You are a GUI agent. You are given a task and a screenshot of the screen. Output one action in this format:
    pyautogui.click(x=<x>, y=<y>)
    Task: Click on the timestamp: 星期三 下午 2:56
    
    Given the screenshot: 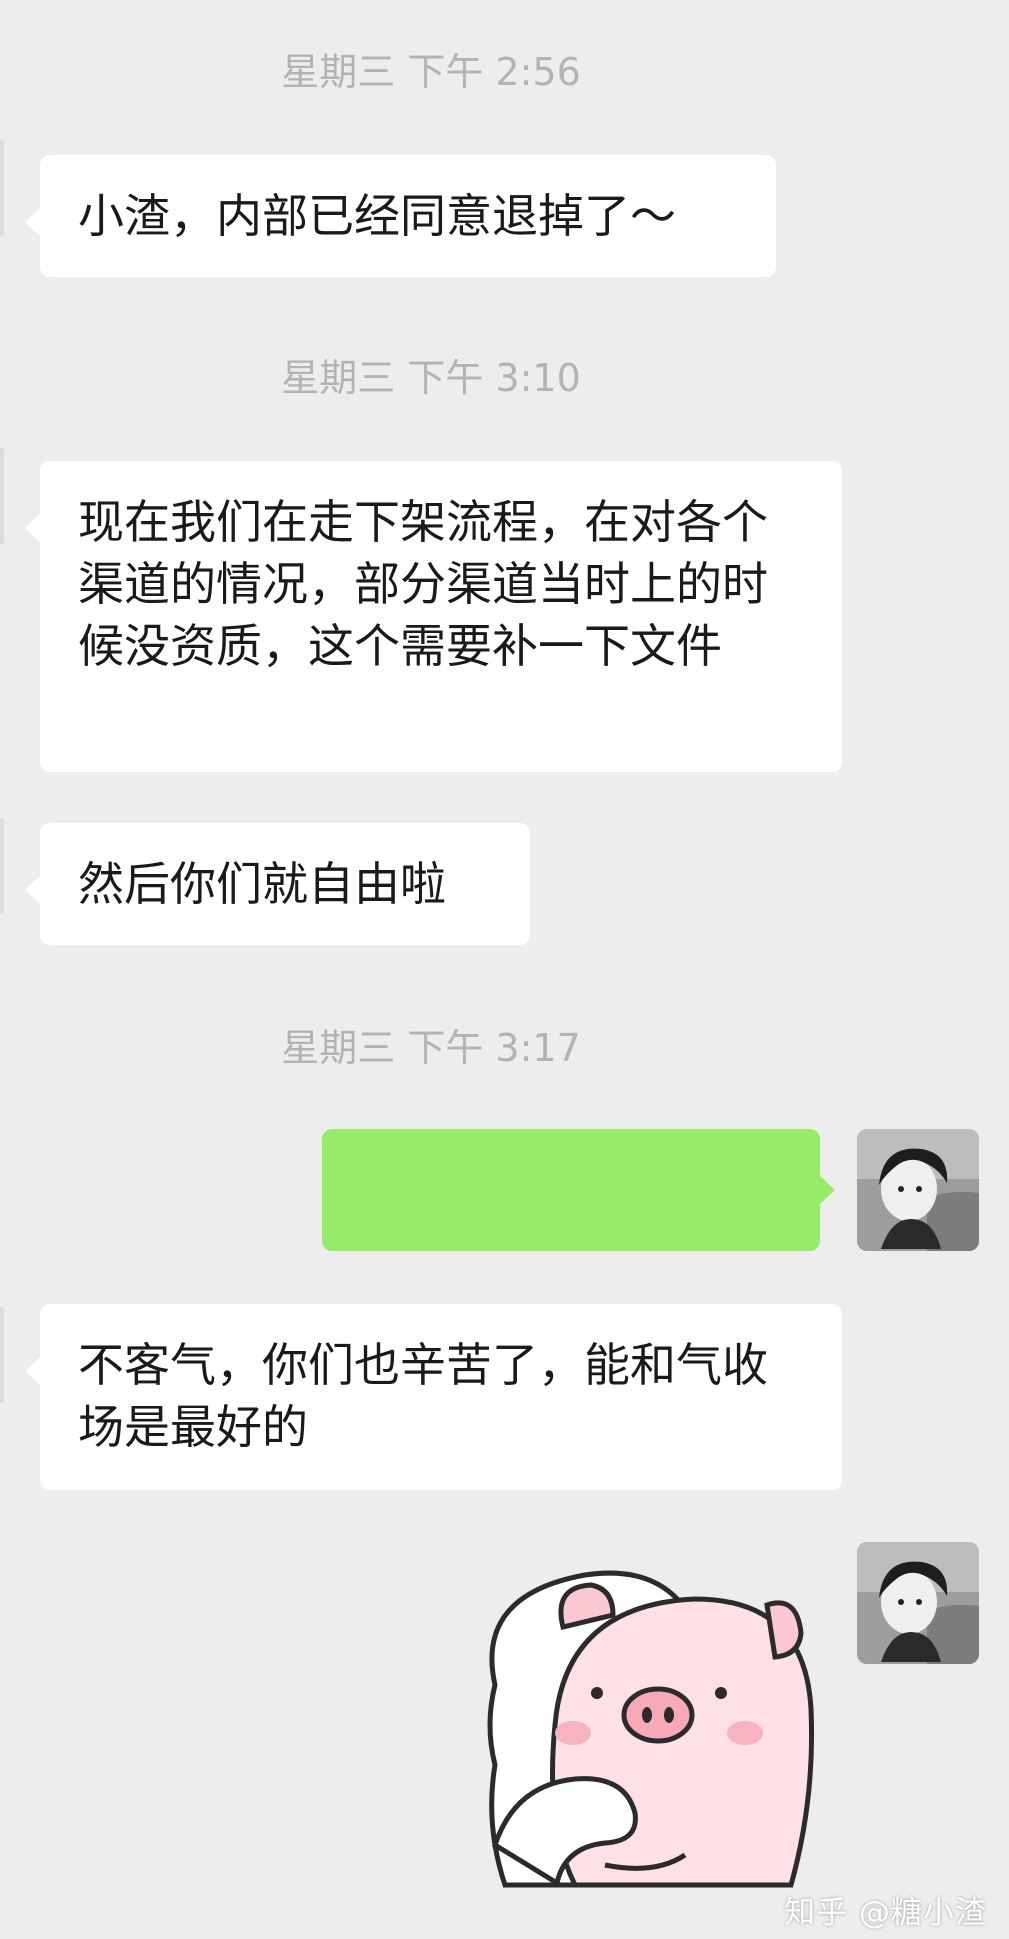 What is the action you would take?
    pyautogui.click(x=431, y=72)
    